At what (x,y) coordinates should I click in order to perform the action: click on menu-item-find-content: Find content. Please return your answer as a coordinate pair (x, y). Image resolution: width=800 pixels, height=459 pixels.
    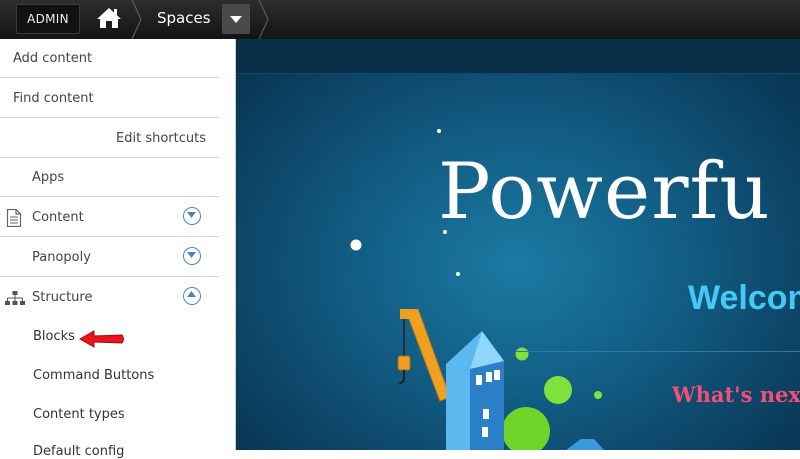
    Looking at the image, I should click on (109, 98).